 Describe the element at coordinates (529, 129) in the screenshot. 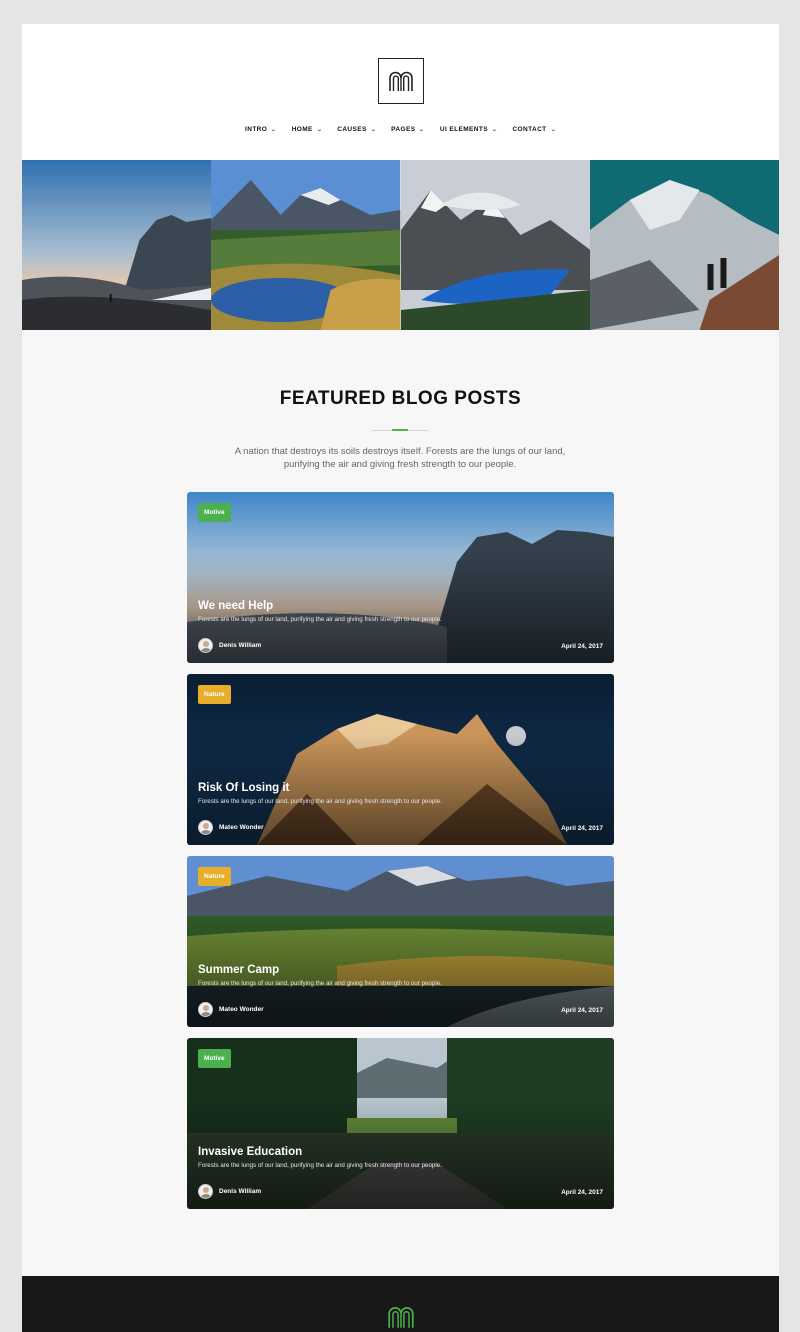

I see `nav-label: CONTACT` at that location.